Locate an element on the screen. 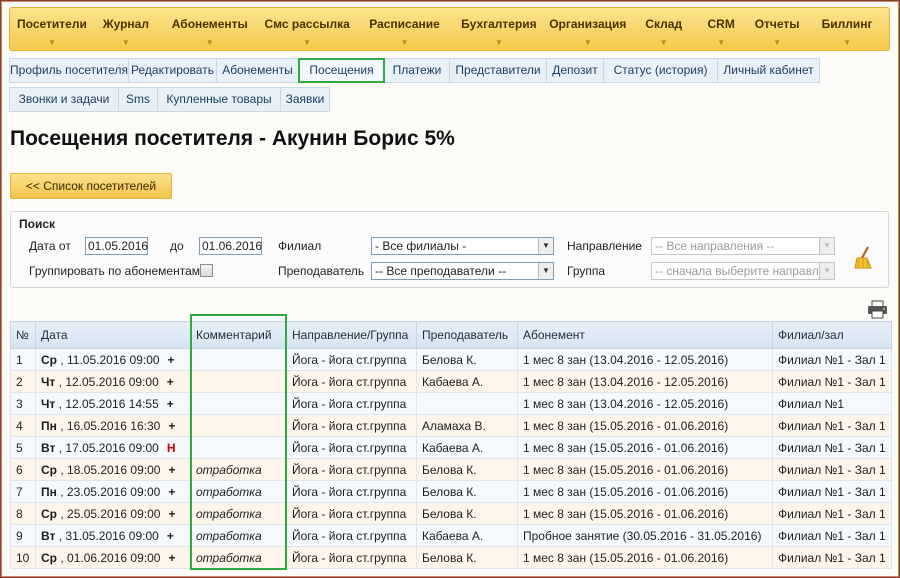  menu-item-1: Журнал ▼ is located at coordinates (126, 29).